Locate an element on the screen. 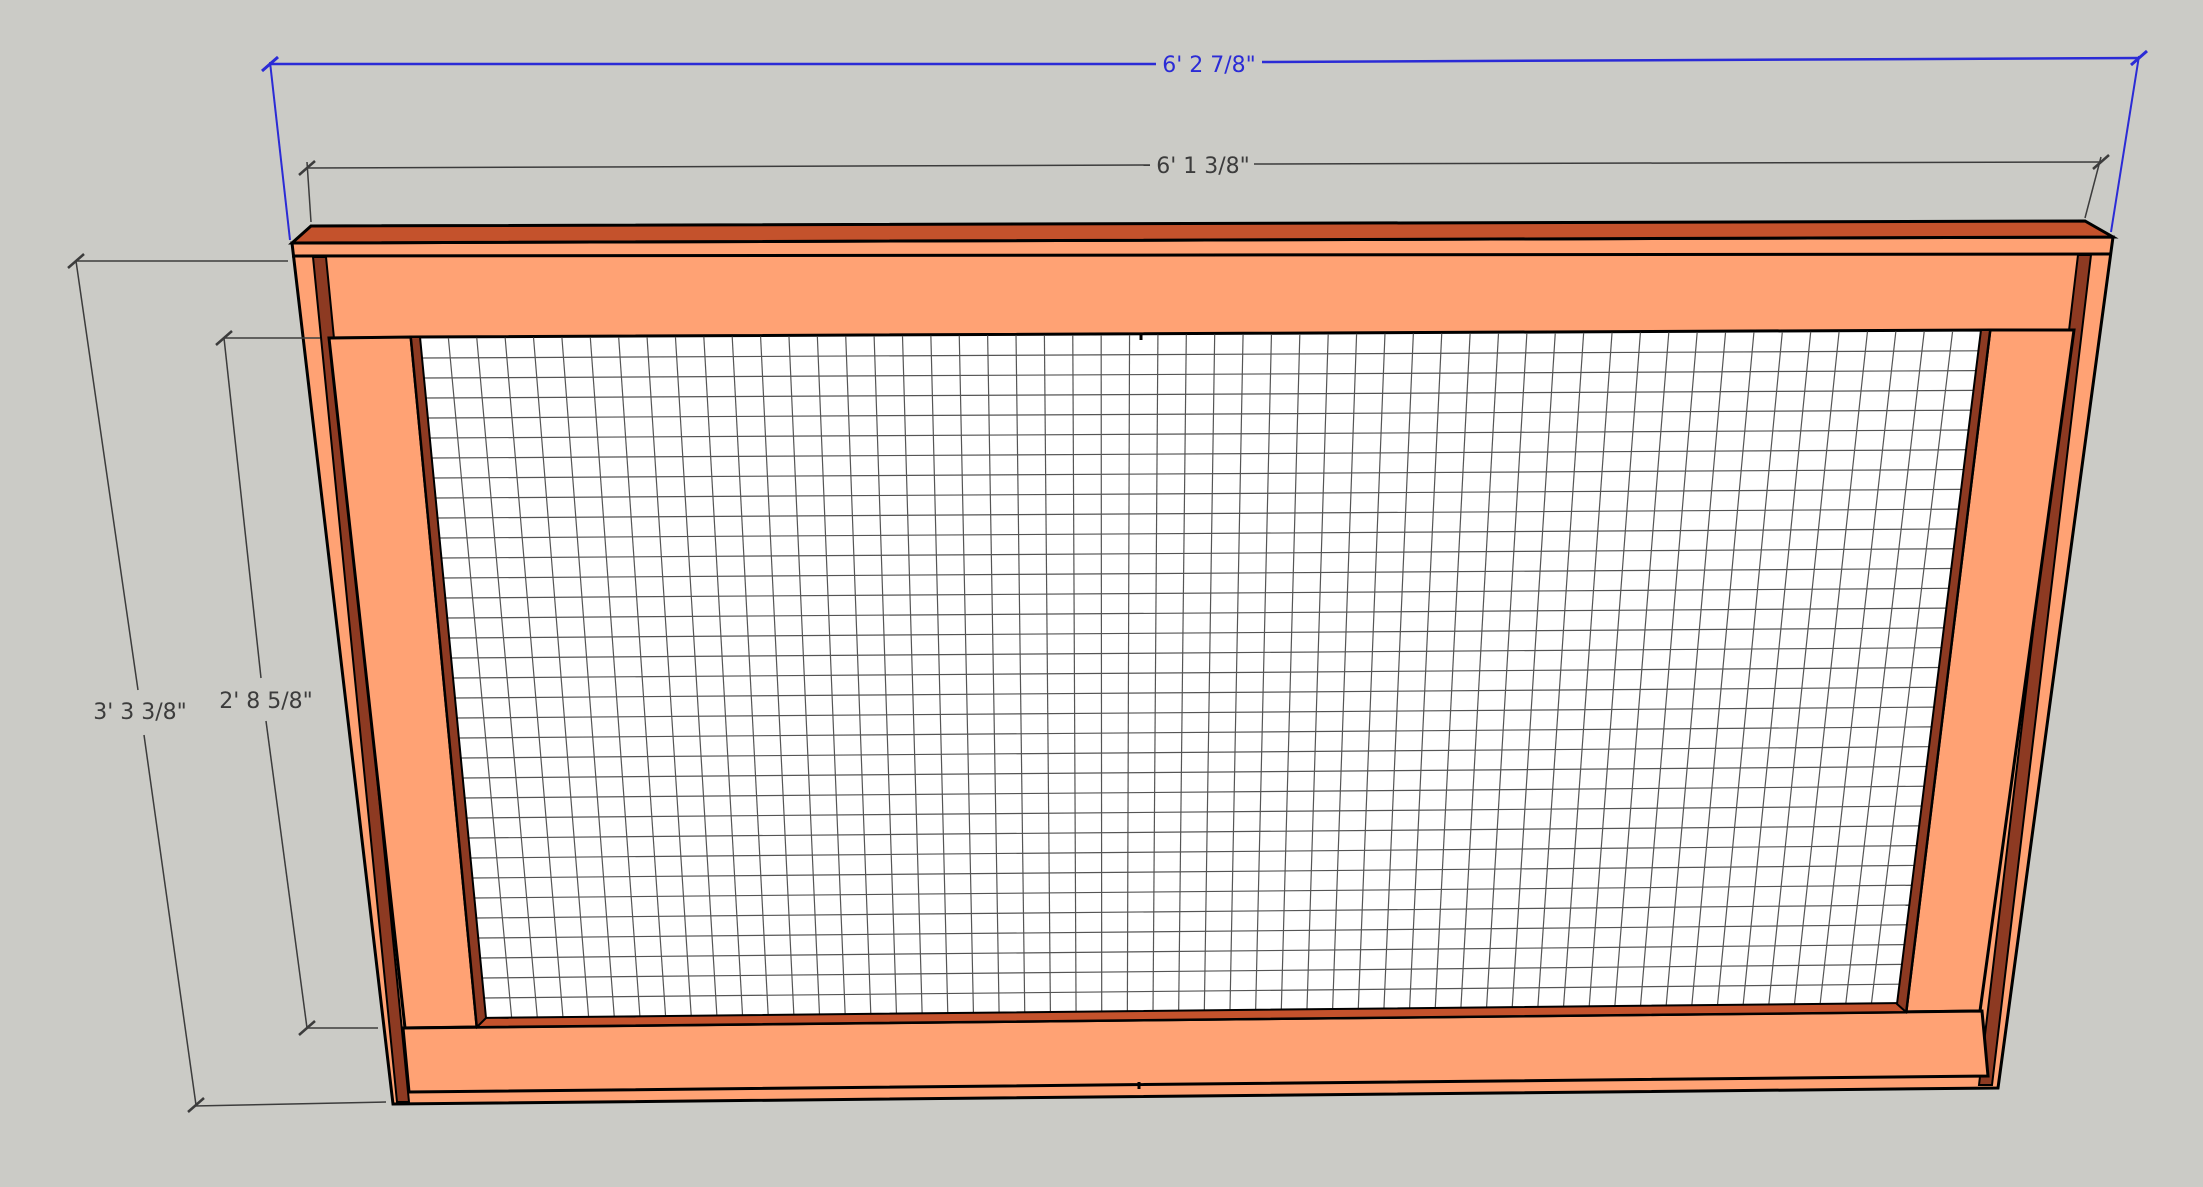 The width and height of the screenshot is (2203, 1187). overall-width-label: 6' 2 7/8" is located at coordinates (1209, 65).